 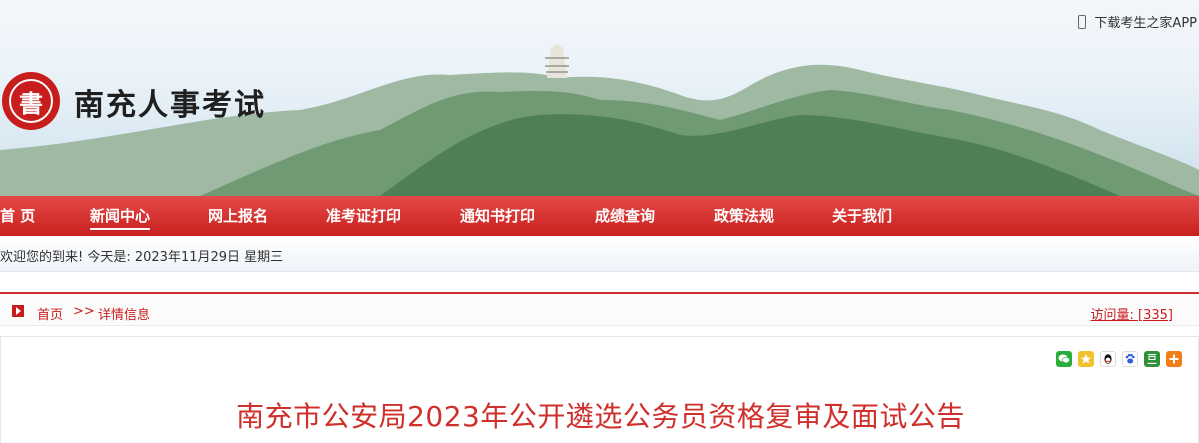 I want to click on download-app-label: 下载考生之家APP, so click(x=1145, y=23).